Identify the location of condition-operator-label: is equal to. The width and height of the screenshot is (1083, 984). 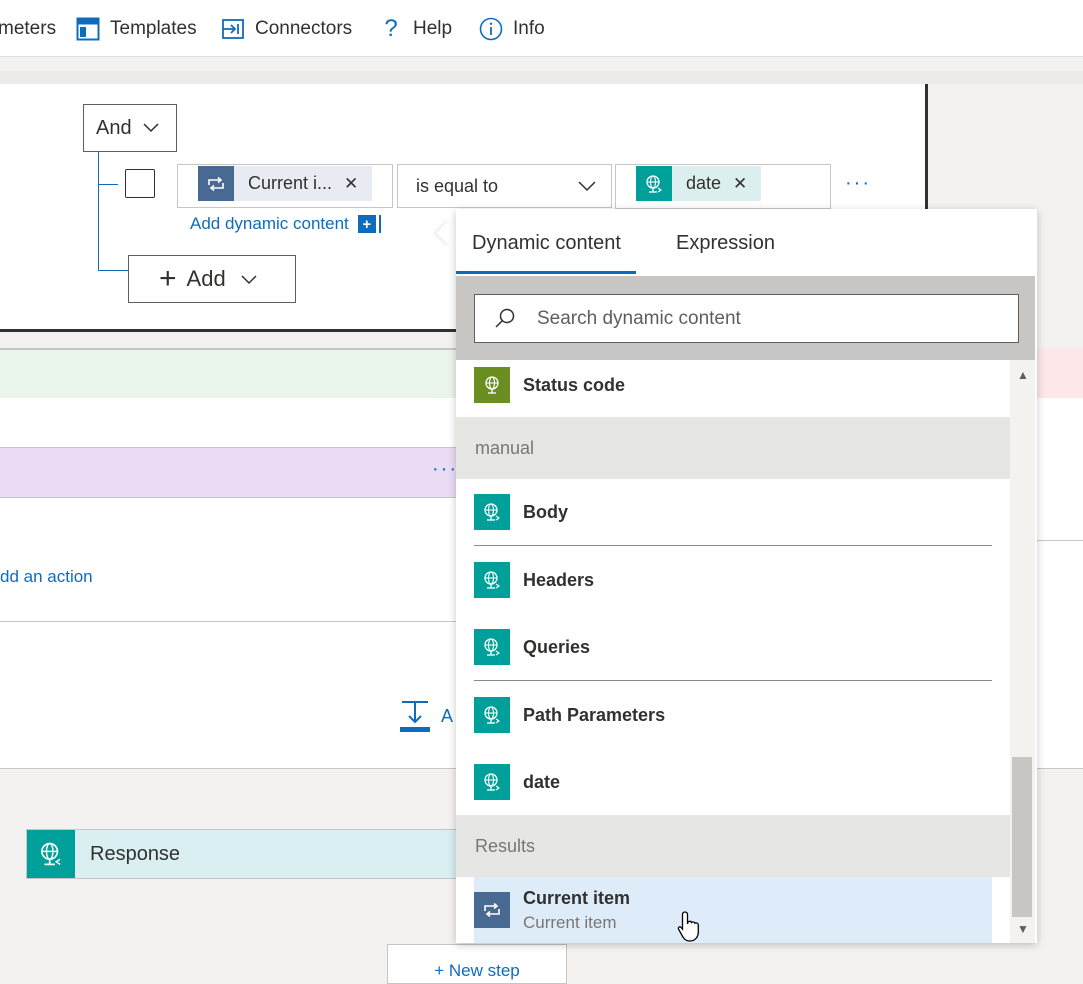
(457, 185).